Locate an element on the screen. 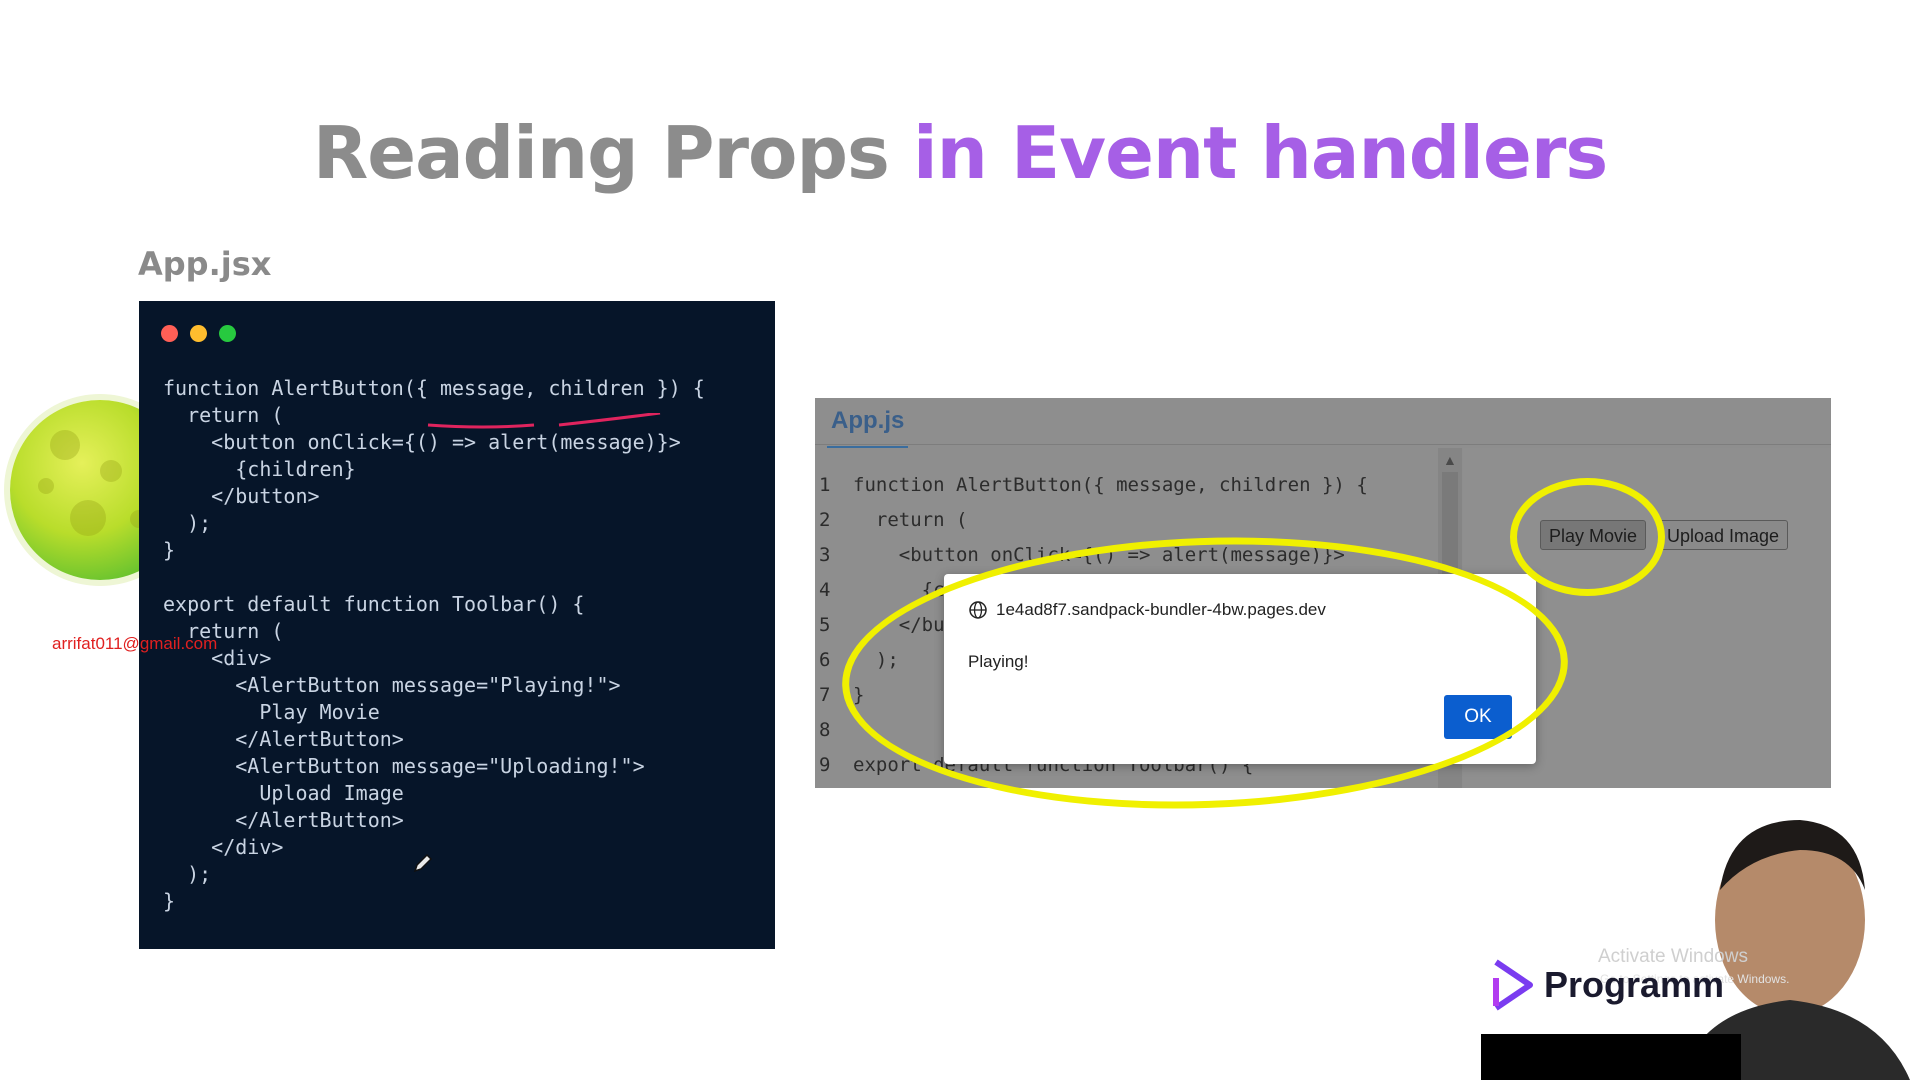  chevron-up-icon: ▲ is located at coordinates (1450, 460).